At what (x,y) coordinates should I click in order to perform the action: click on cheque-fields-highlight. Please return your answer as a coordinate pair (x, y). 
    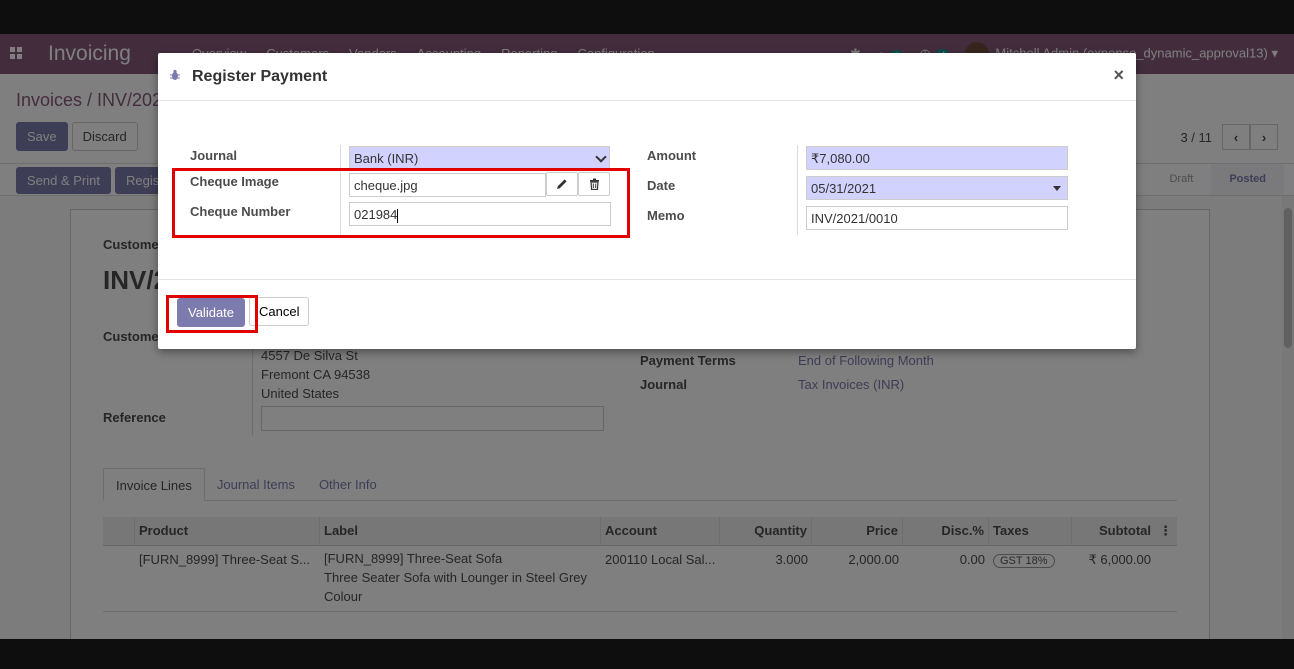
    Looking at the image, I should click on (401, 203).